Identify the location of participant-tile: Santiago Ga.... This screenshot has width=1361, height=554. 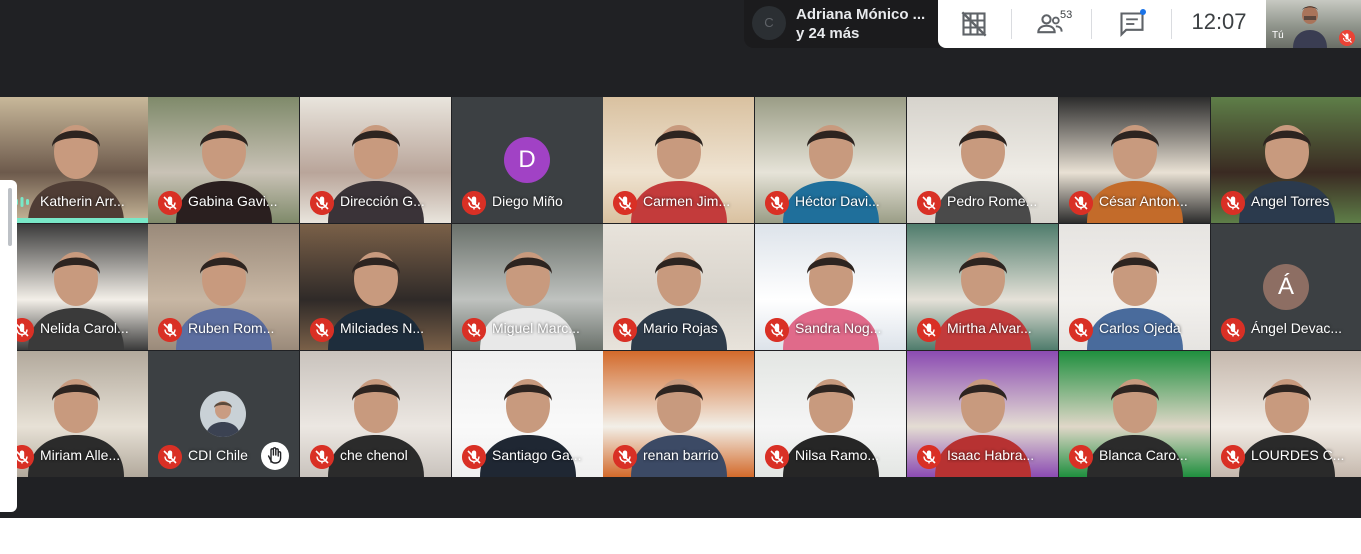
(527, 414).